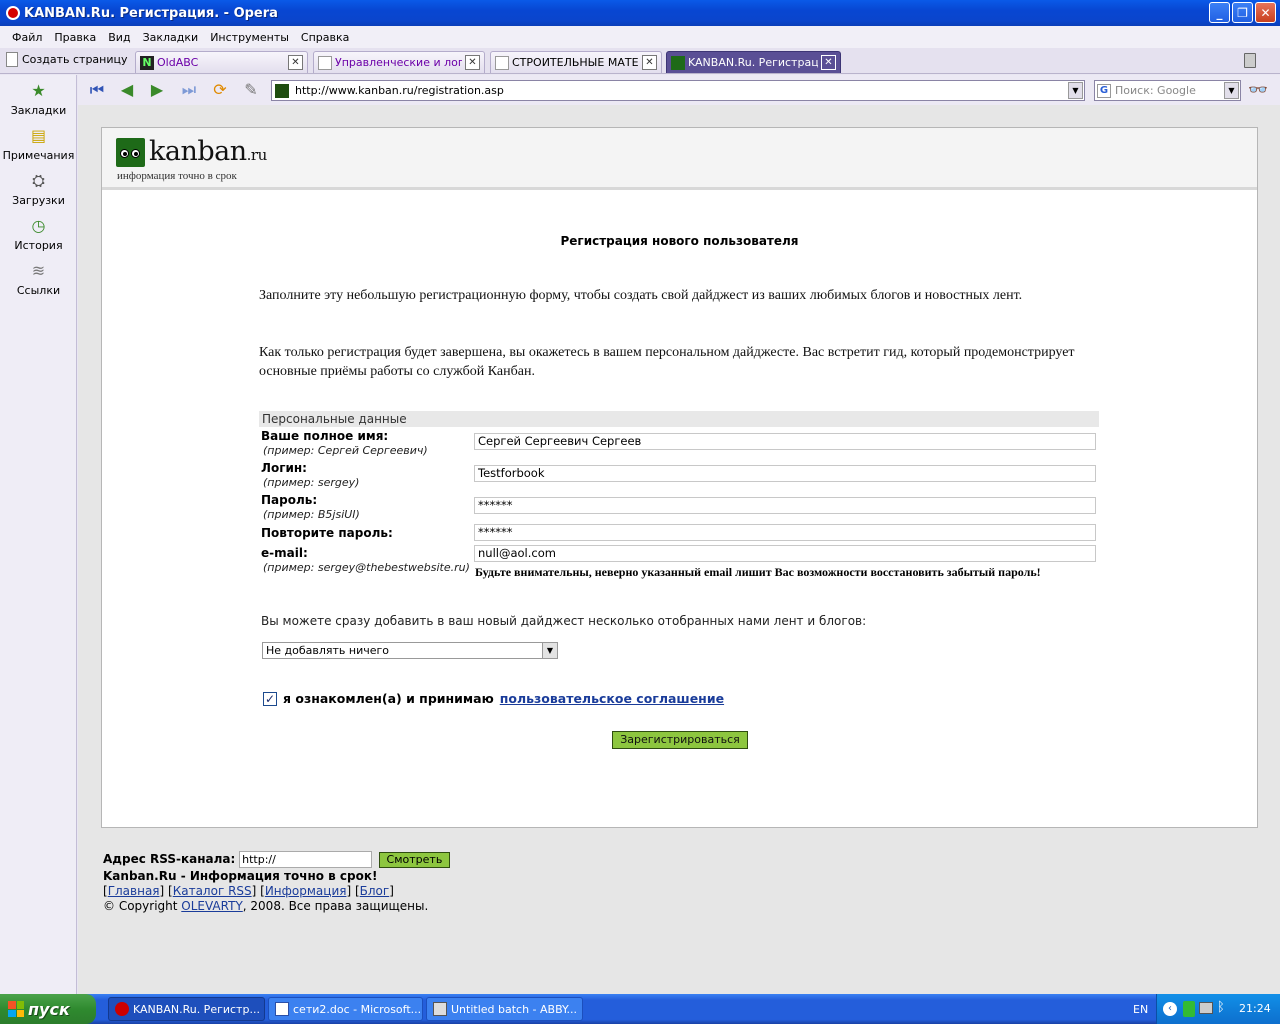 Image resolution: width=1280 pixels, height=1024 pixels. What do you see at coordinates (306, 891) in the screenshot?
I see `footer-link-info: Информация` at bounding box center [306, 891].